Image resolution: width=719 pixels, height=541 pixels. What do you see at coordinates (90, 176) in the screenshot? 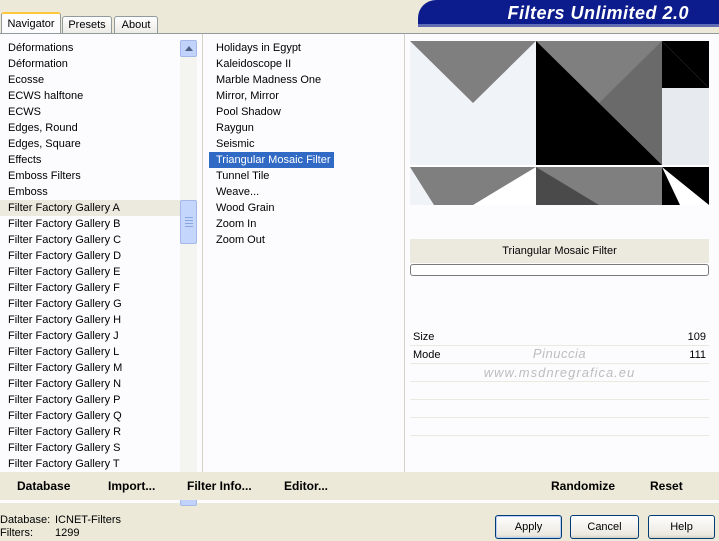
I see `category-item: Emboss Filters` at bounding box center [90, 176].